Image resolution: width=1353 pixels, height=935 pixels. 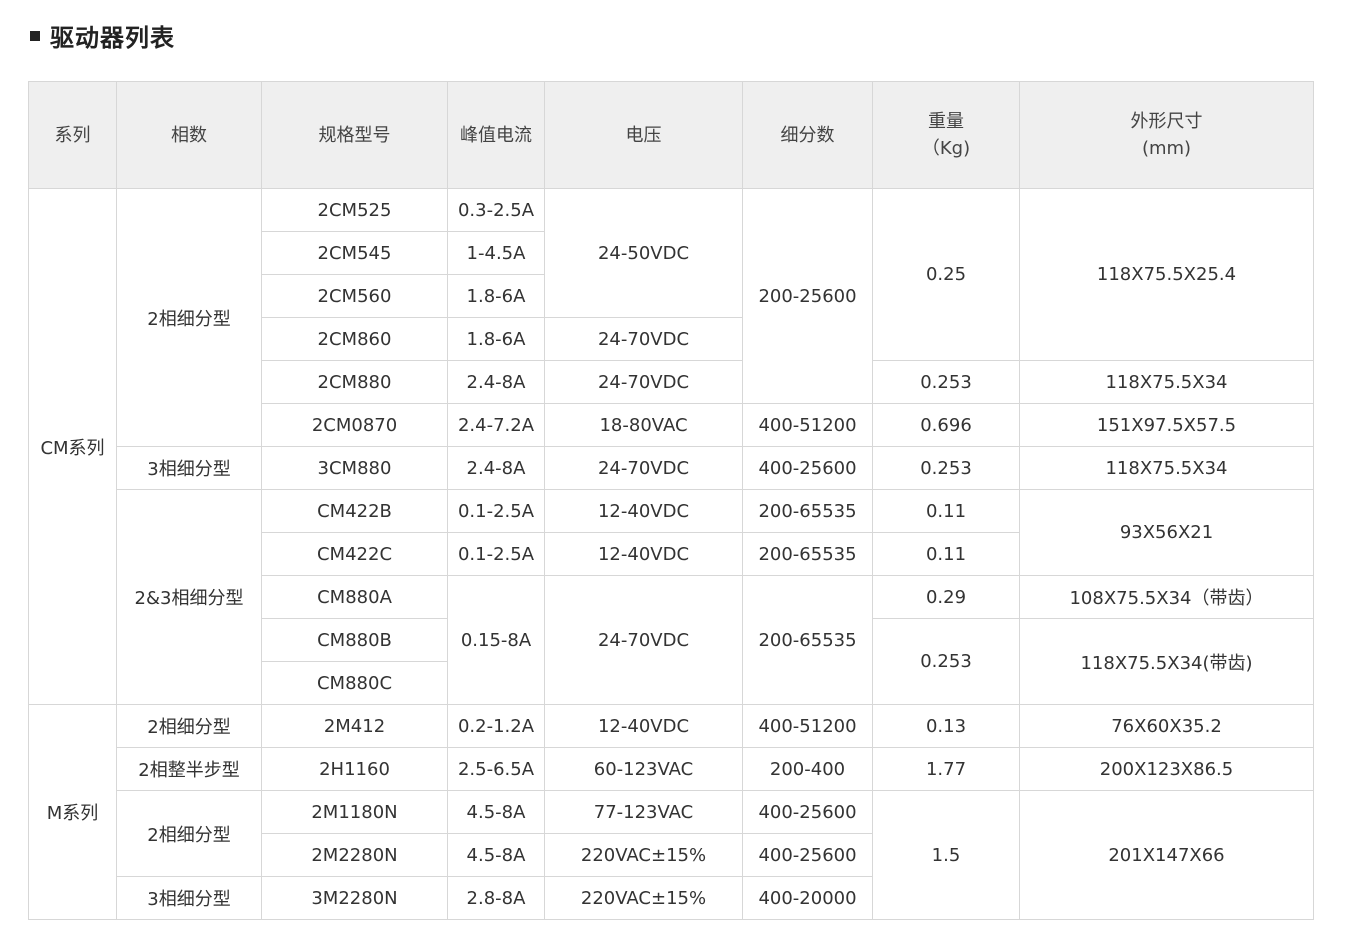 What do you see at coordinates (1166, 148) in the screenshot?
I see `header-dimensions-unit: (mm)` at bounding box center [1166, 148].